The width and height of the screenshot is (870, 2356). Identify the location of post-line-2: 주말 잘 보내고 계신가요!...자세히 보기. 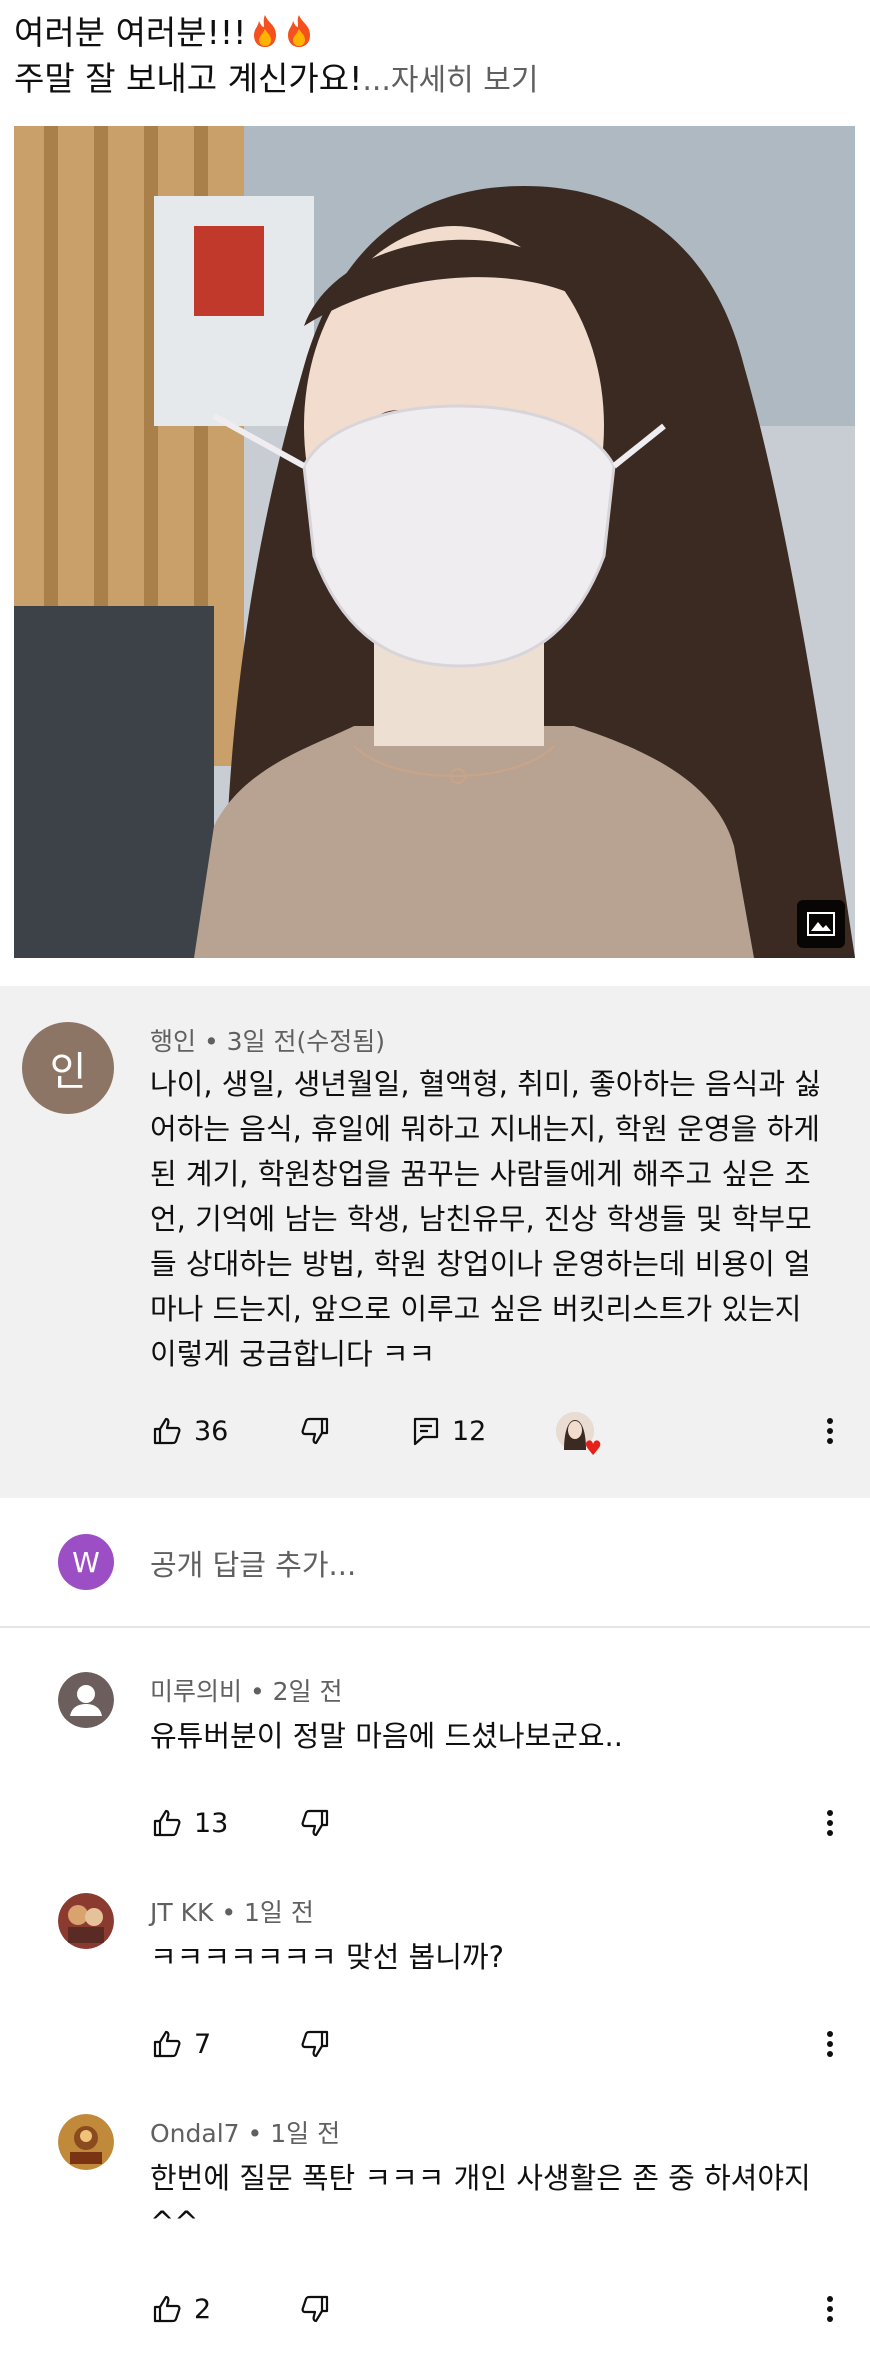
(434, 80).